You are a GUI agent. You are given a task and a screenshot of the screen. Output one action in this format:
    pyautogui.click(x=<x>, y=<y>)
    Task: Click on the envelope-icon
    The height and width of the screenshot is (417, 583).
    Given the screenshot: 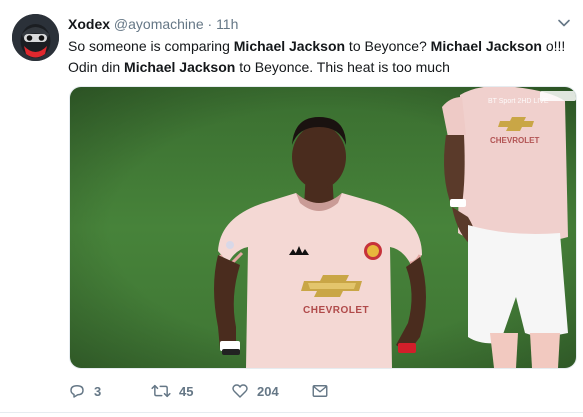 What is the action you would take?
    pyautogui.click(x=320, y=391)
    